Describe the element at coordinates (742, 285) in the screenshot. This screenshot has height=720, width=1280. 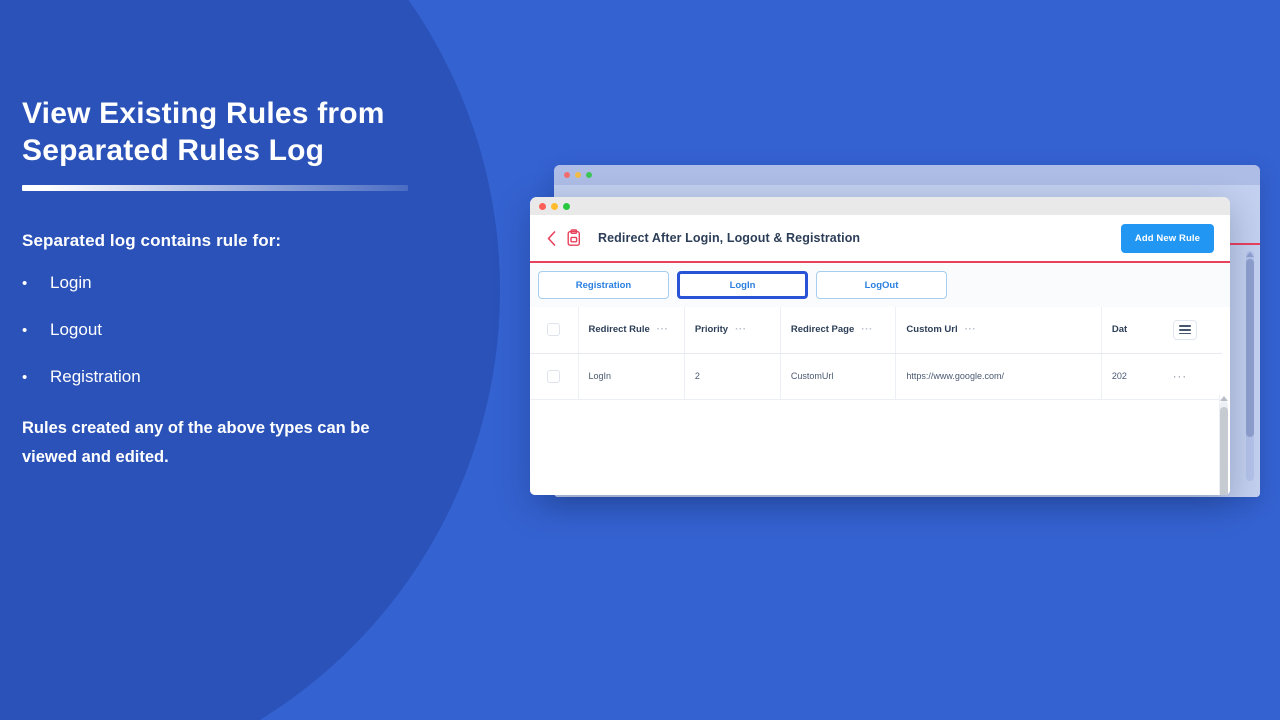
I see `tab-login: LogIn` at that location.